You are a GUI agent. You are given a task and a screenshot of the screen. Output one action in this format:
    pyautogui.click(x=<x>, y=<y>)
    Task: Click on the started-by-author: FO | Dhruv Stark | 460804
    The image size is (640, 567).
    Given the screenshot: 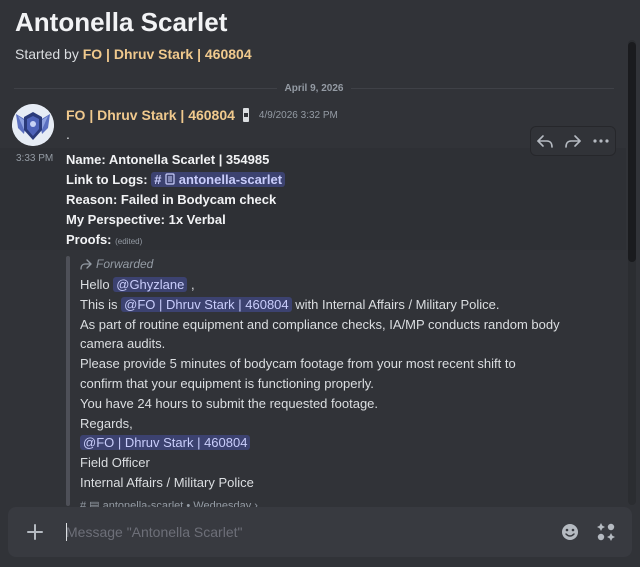 What is the action you would take?
    pyautogui.click(x=167, y=54)
    